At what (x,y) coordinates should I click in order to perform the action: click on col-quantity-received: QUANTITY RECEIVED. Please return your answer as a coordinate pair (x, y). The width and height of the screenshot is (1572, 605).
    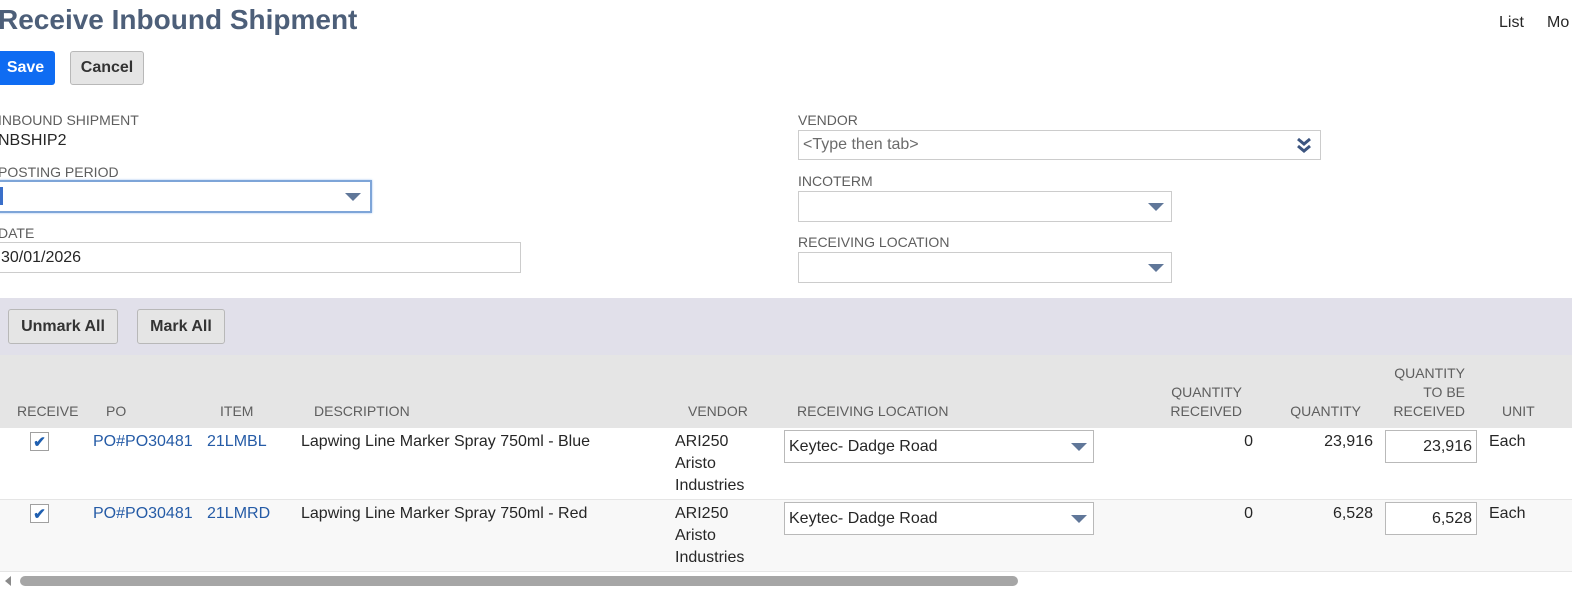
    Looking at the image, I should click on (1181, 402).